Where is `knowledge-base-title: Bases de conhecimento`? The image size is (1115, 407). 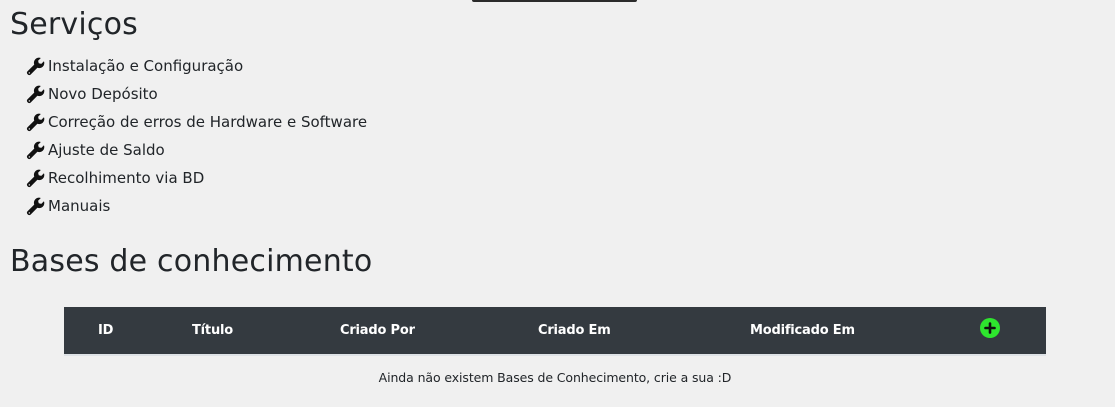
knowledge-base-title: Bases de conhecimento is located at coordinates (191, 261).